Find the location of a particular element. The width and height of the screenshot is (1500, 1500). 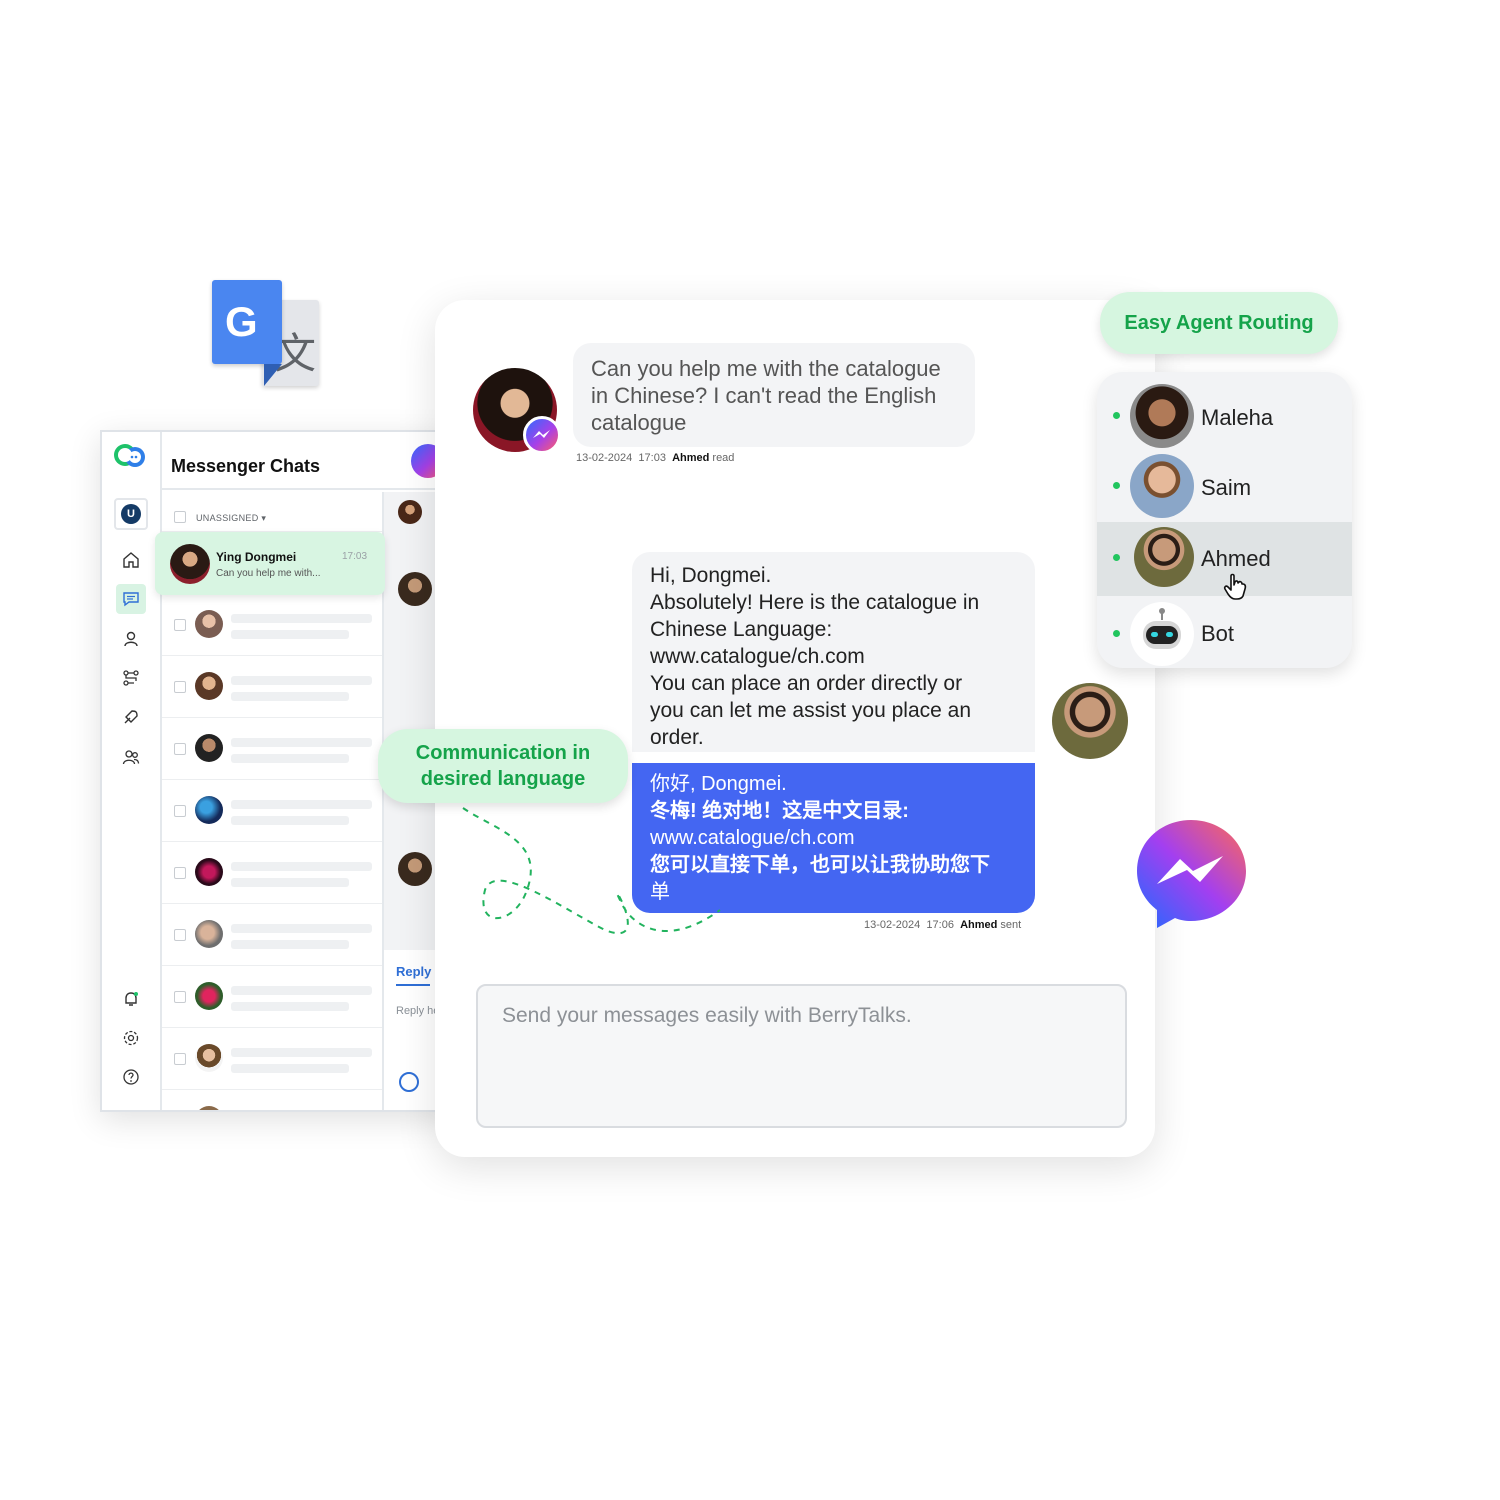

sidebar-rail: U is located at coordinates (132, 771).